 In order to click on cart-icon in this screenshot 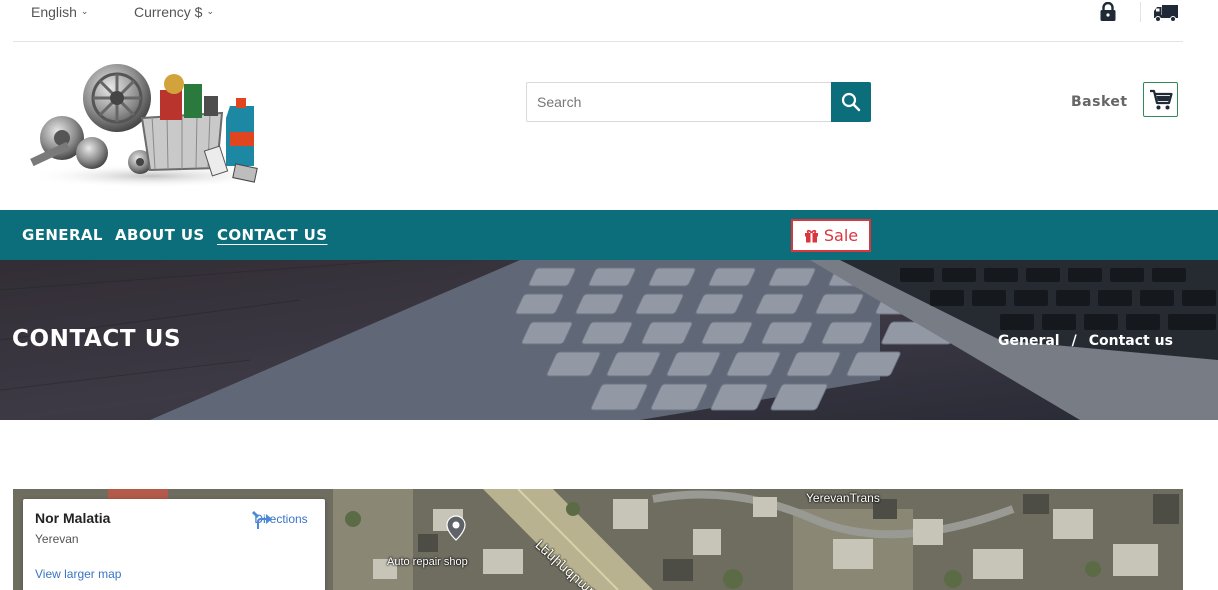, I will do `click(1161, 99)`.